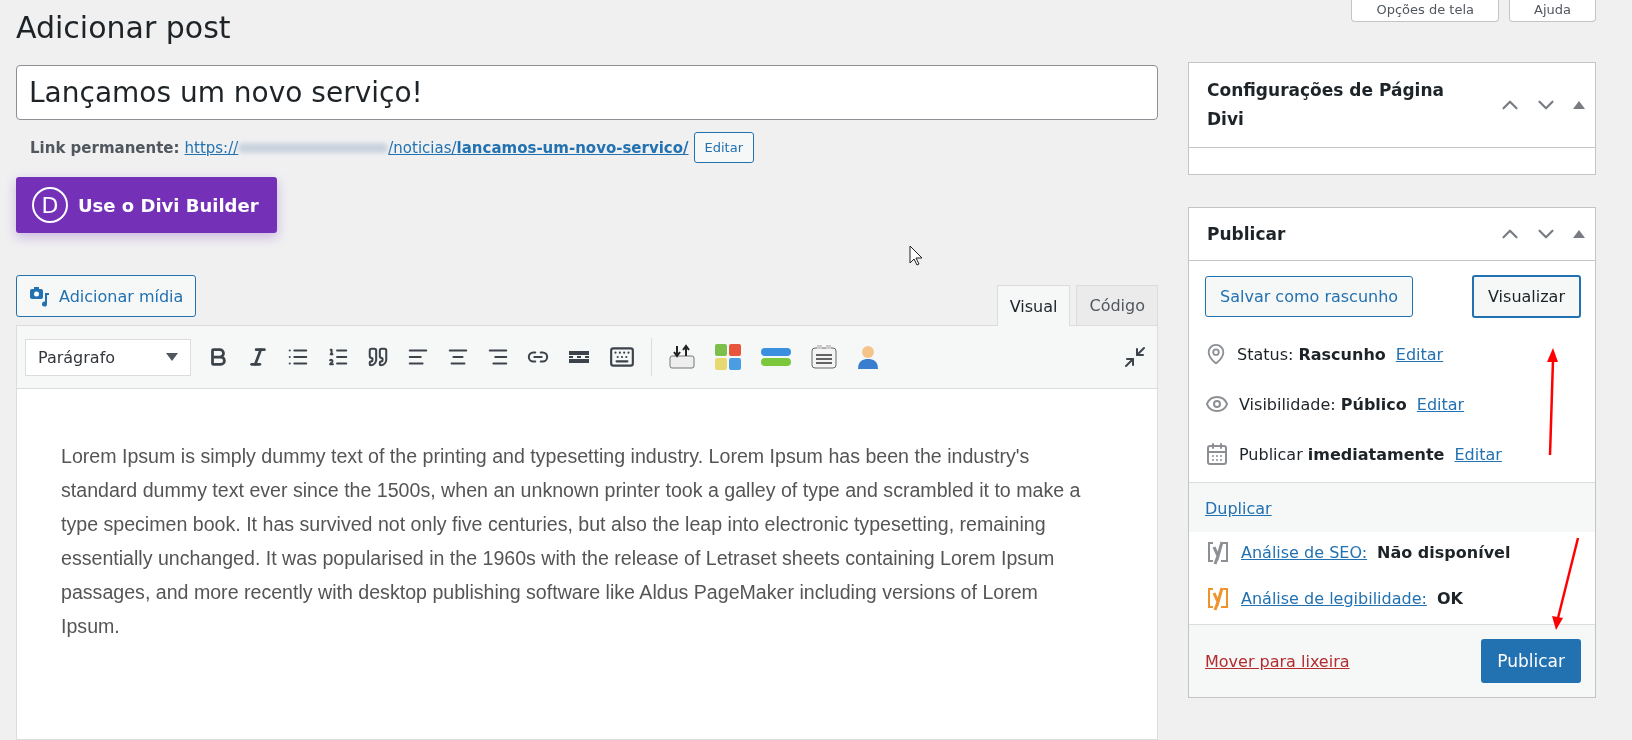 Image resolution: width=1632 pixels, height=740 pixels. Describe the element at coordinates (105, 147) in the screenshot. I see `permalink-label: Link permanente:` at that location.